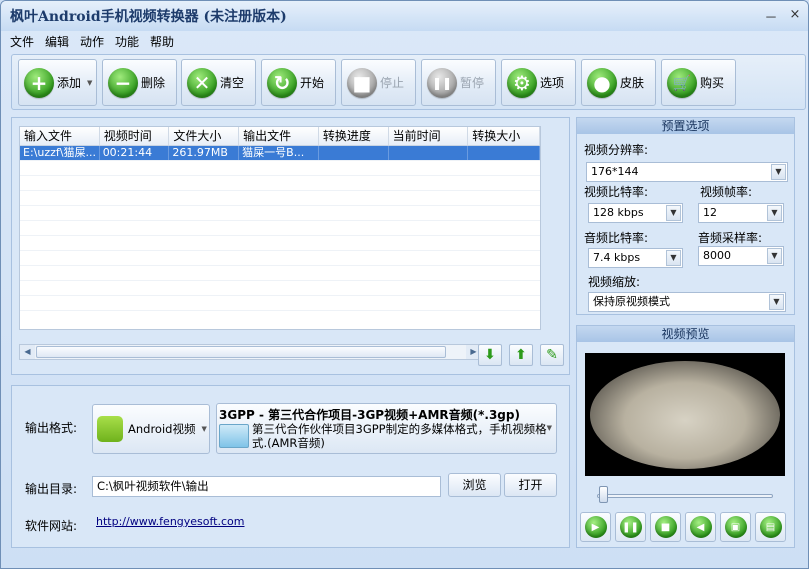  What do you see at coordinates (770, 527) in the screenshot?
I see `open-folder-button: ▤` at bounding box center [770, 527].